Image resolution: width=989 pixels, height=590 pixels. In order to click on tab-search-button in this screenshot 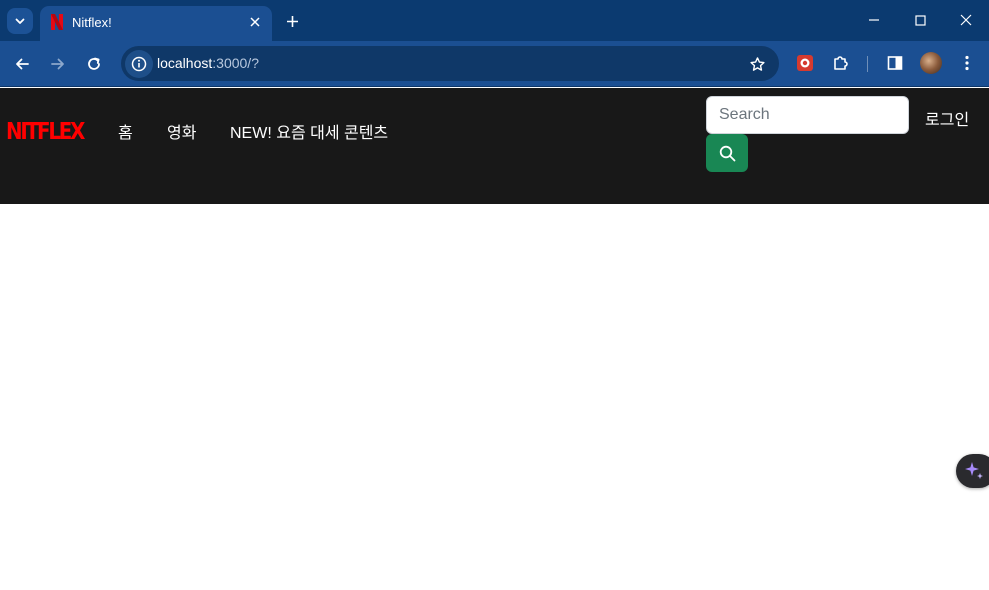, I will do `click(20, 21)`.